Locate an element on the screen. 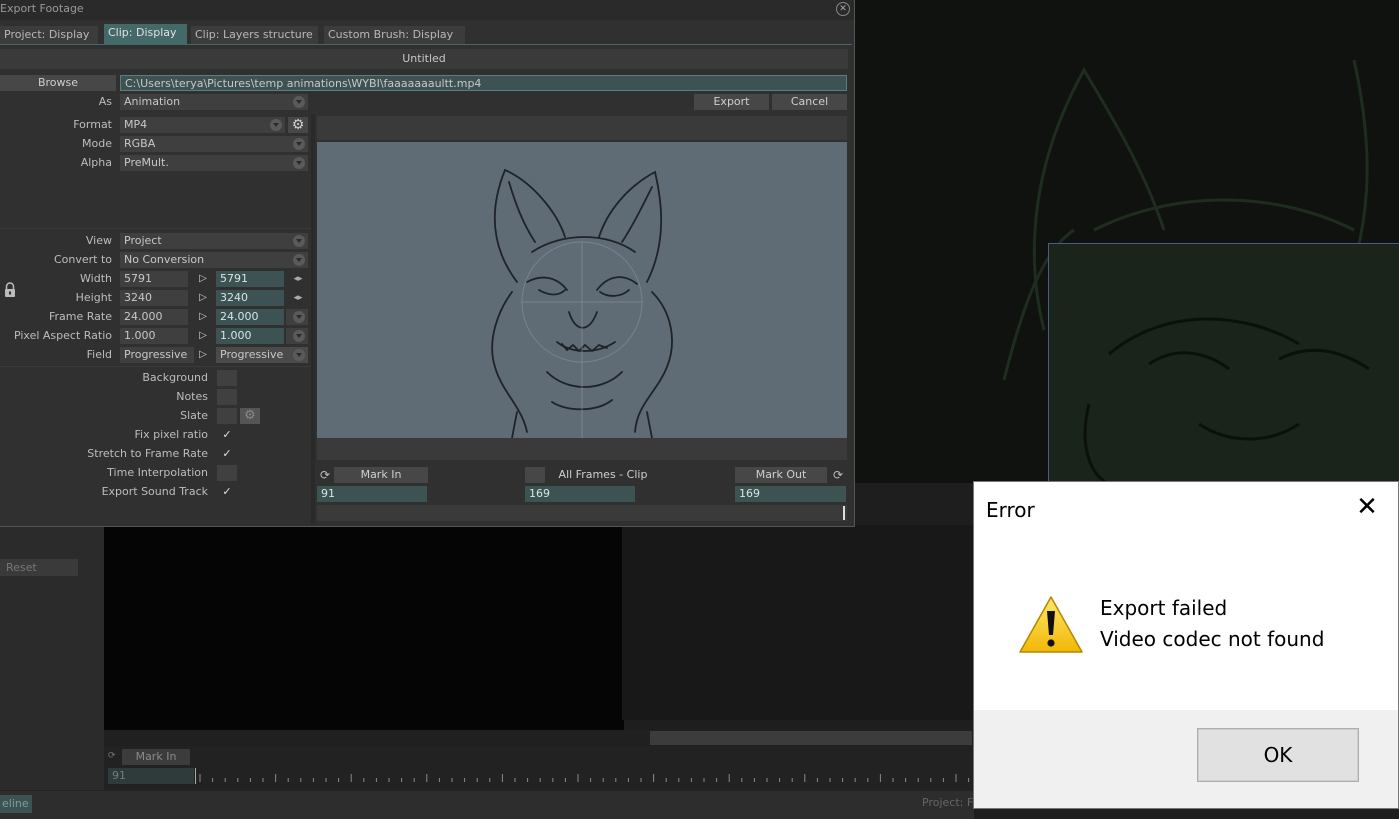  panel-splitter is located at coordinates (313, 319).